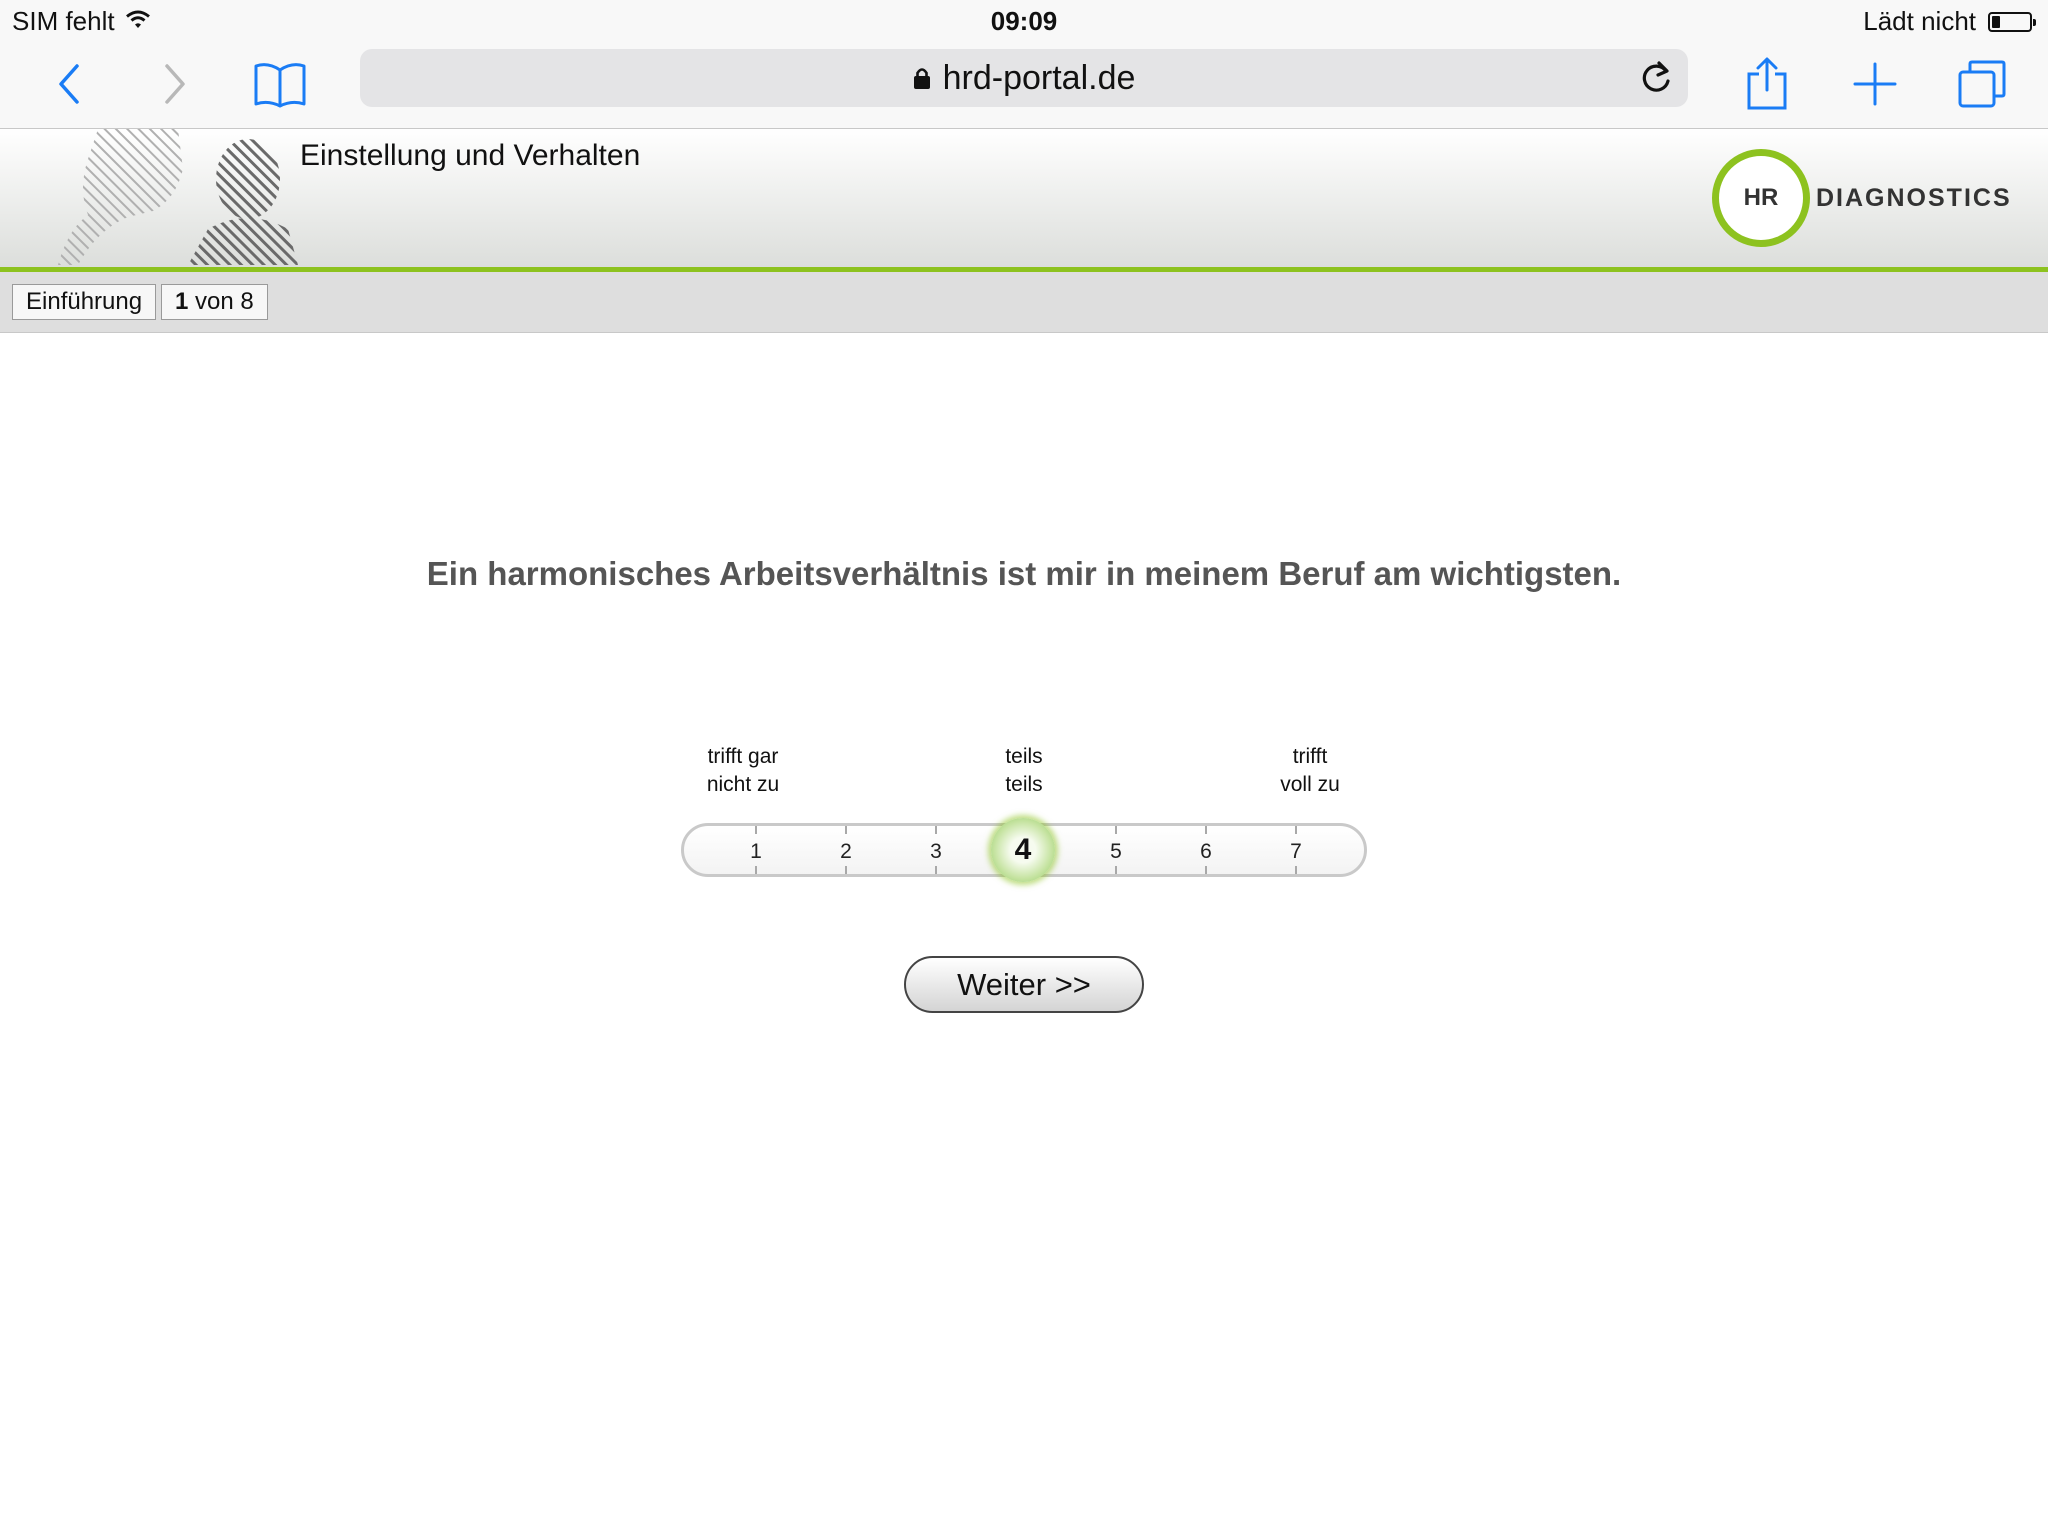 This screenshot has width=2048, height=1536. What do you see at coordinates (1875, 84) in the screenshot?
I see `new-tab-plus-icon` at bounding box center [1875, 84].